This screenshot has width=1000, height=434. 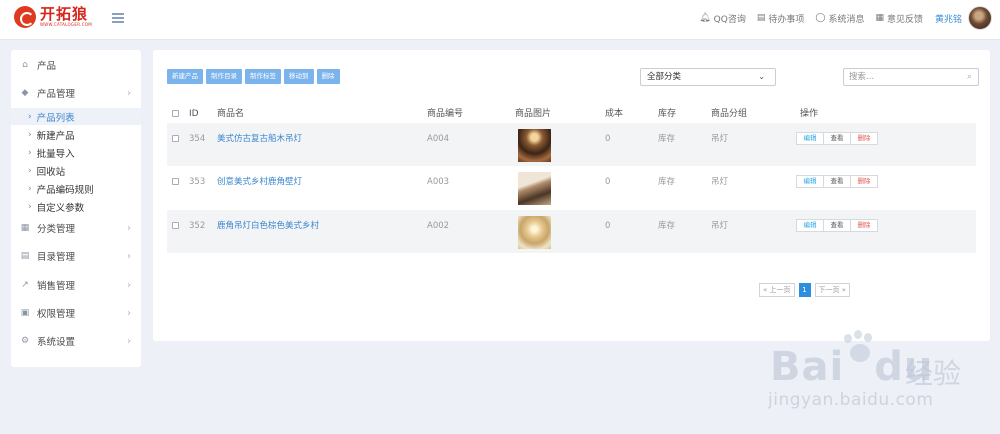 I want to click on row-name-link: 创意美式乡村鹿角壁灯, so click(x=259, y=182).